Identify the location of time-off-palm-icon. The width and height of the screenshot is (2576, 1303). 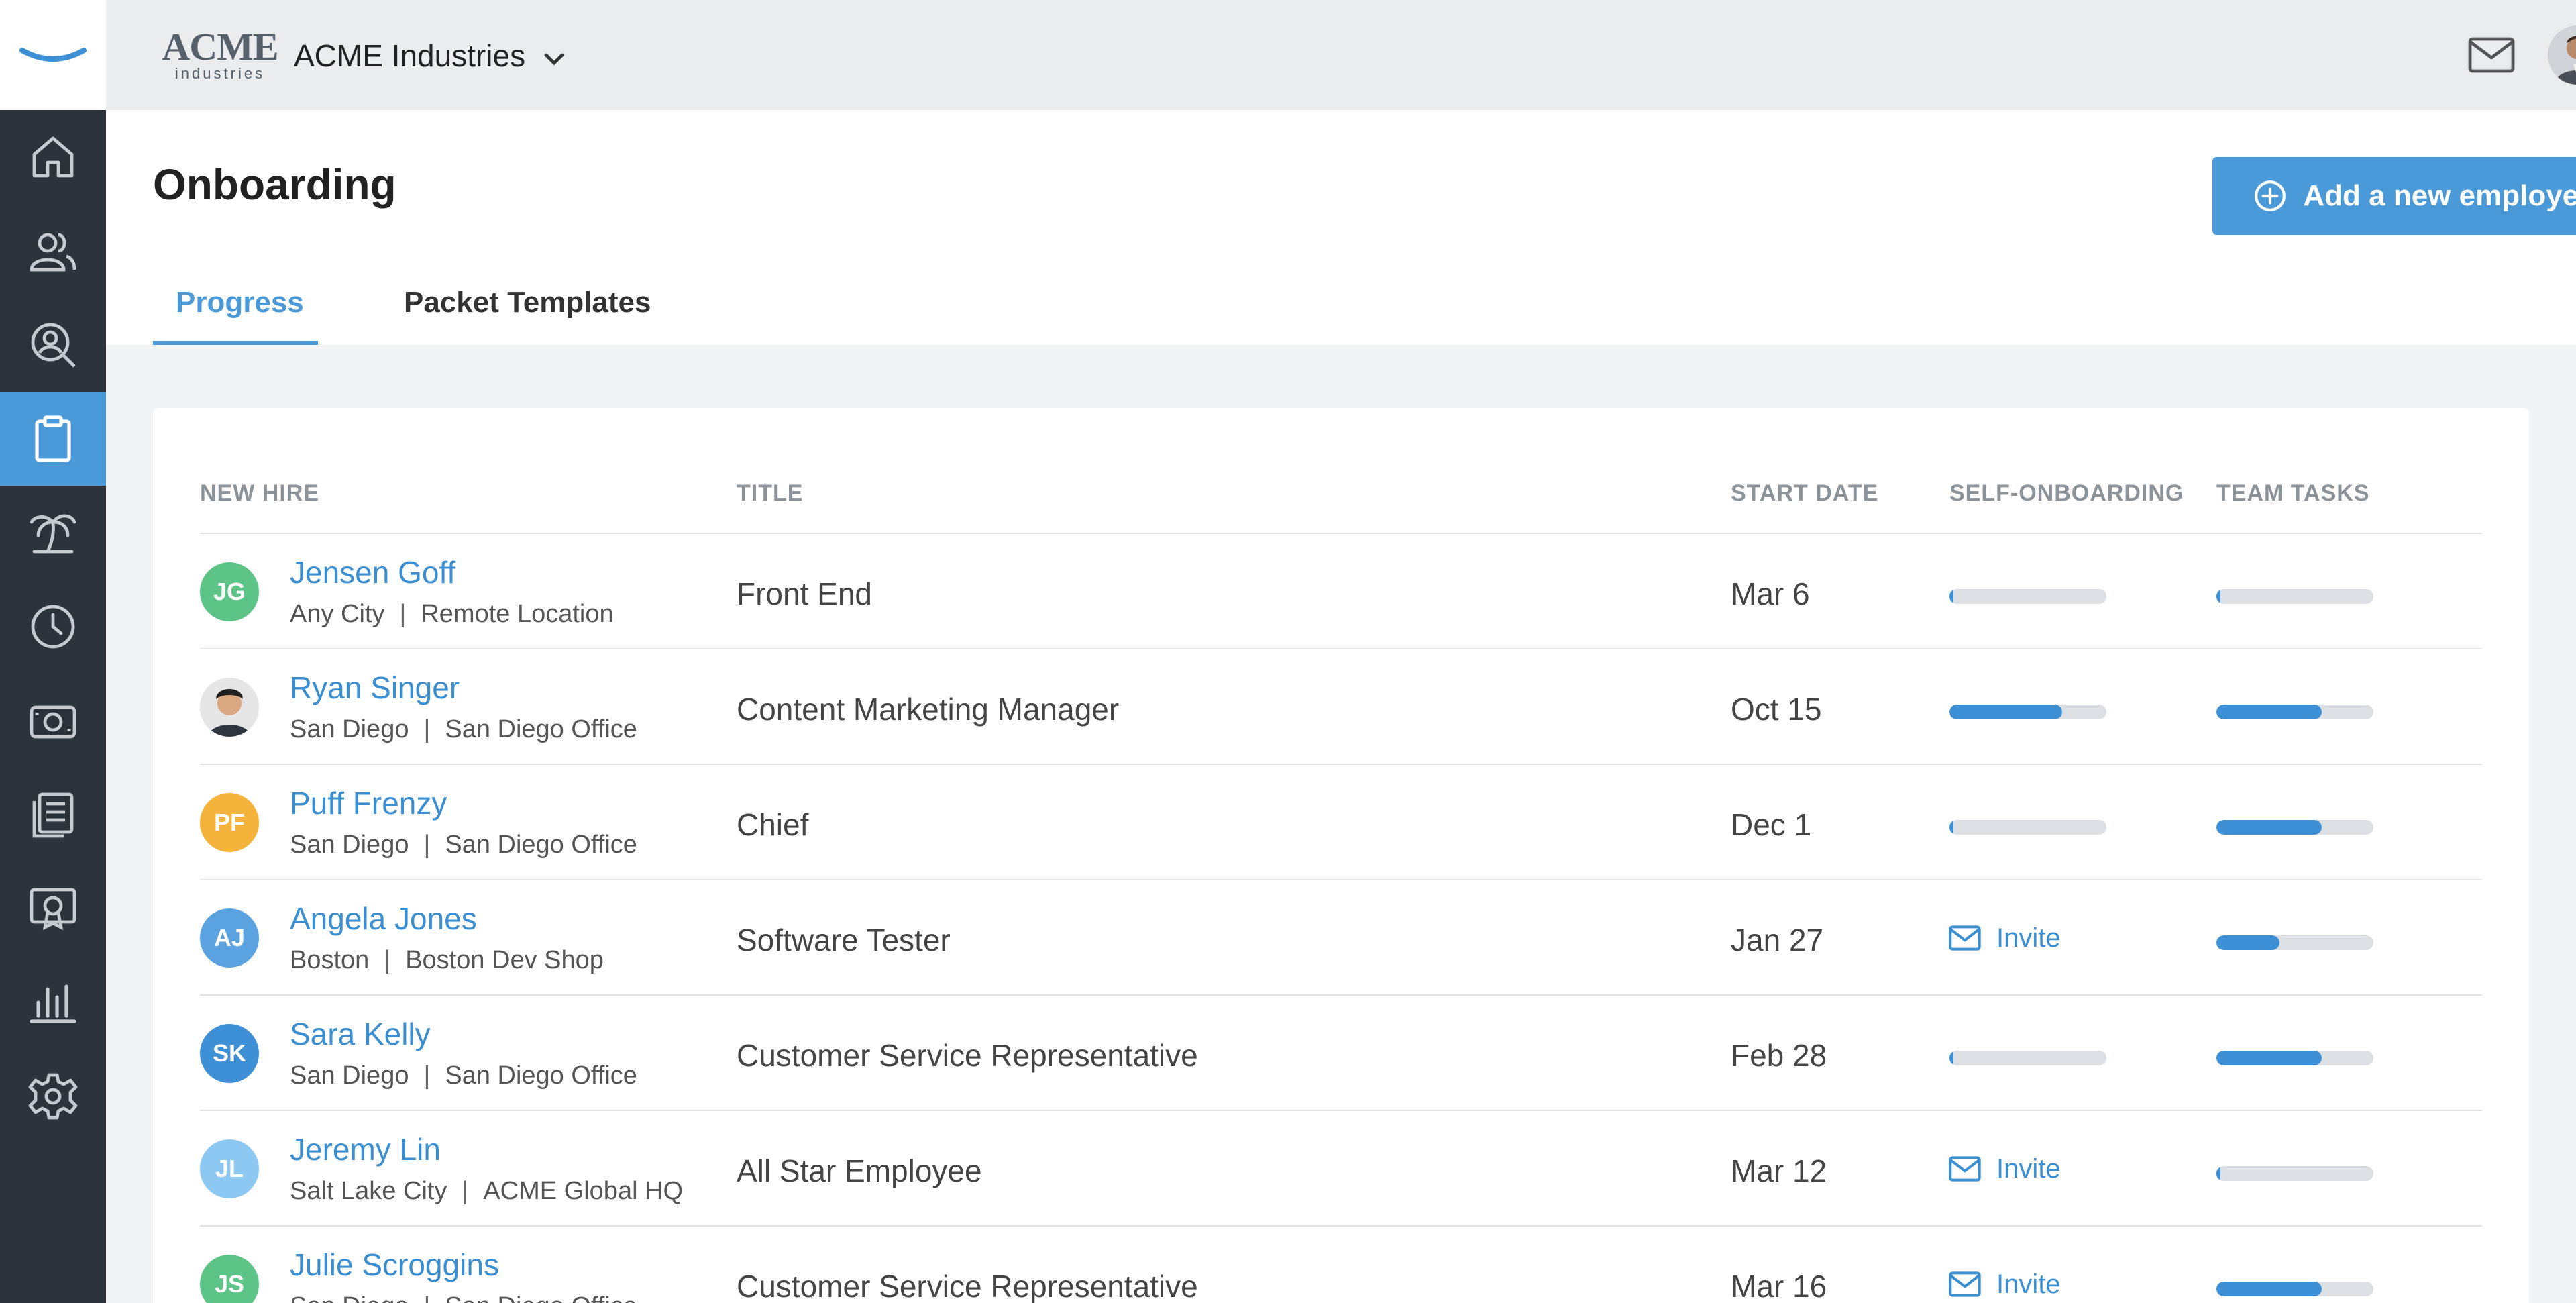
(53, 534).